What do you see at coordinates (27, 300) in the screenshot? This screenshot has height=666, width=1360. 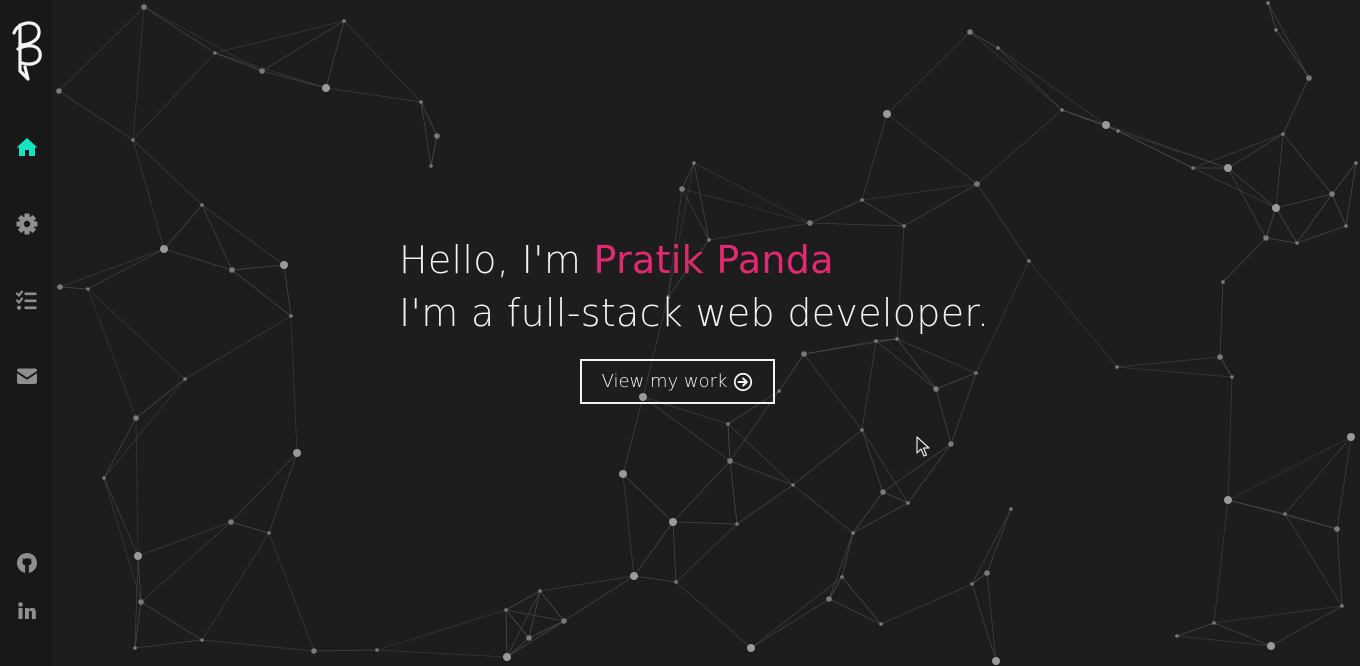 I see `list-check-icon` at bounding box center [27, 300].